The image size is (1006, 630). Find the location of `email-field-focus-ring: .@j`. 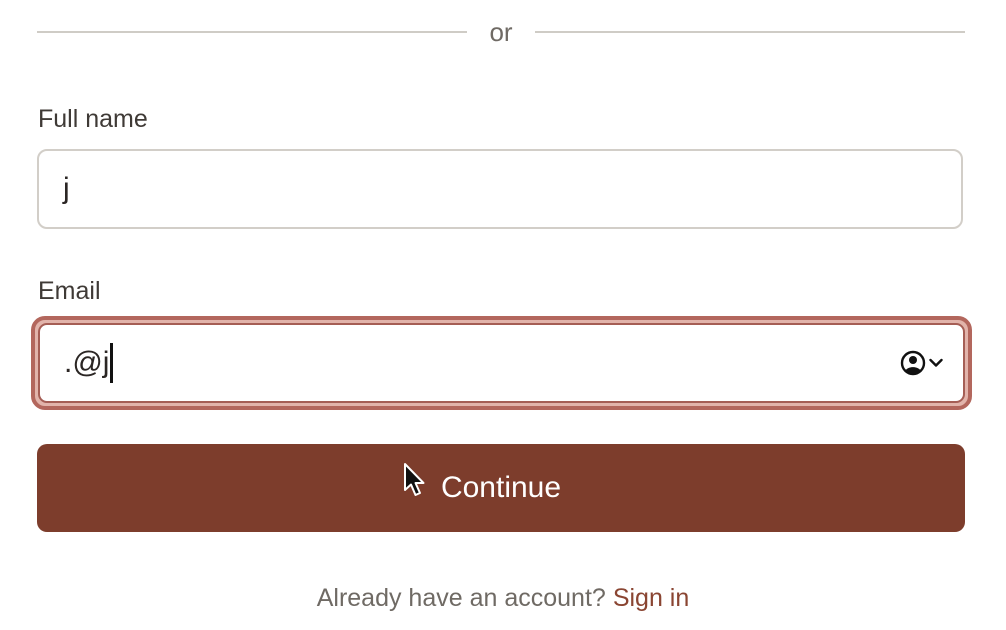

email-field-focus-ring: .@j is located at coordinates (501, 363).